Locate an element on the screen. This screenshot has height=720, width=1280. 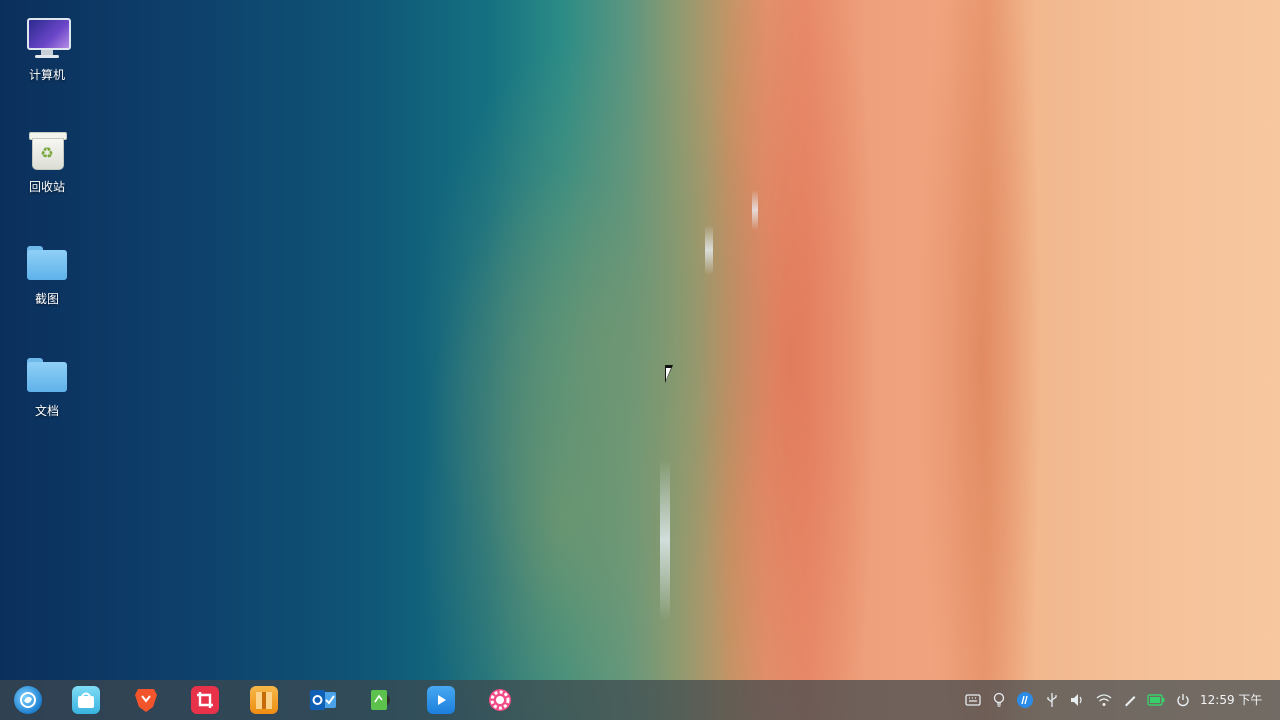
launcher-icon is located at coordinates (28, 700).